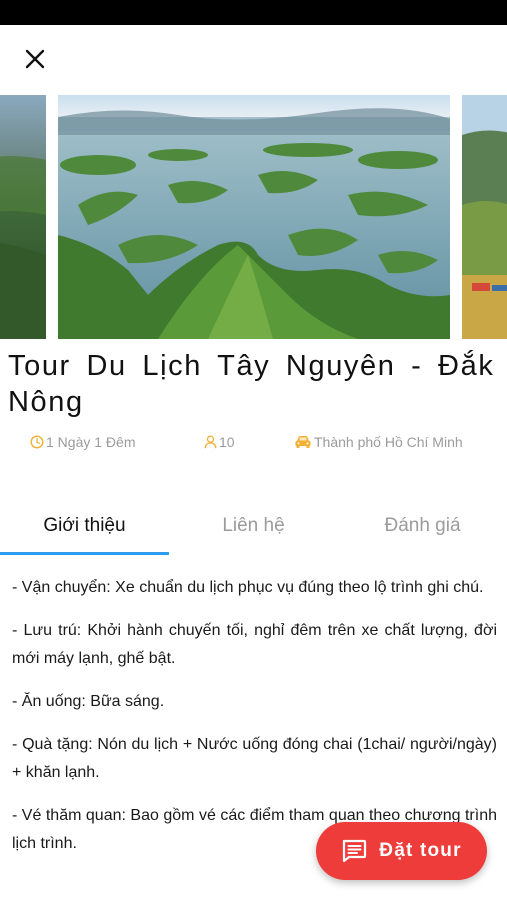 The image size is (507, 900). I want to click on tab-bar: Giới thiệu Liên hệ Đánh giá, so click(253, 528).